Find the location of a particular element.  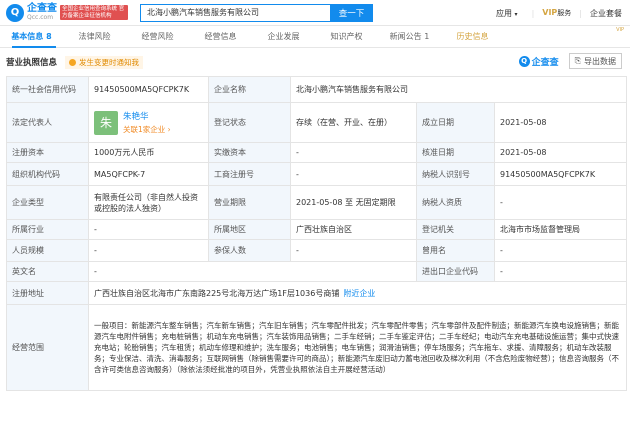

chevron-down-icon: ▾ is located at coordinates (516, 14).